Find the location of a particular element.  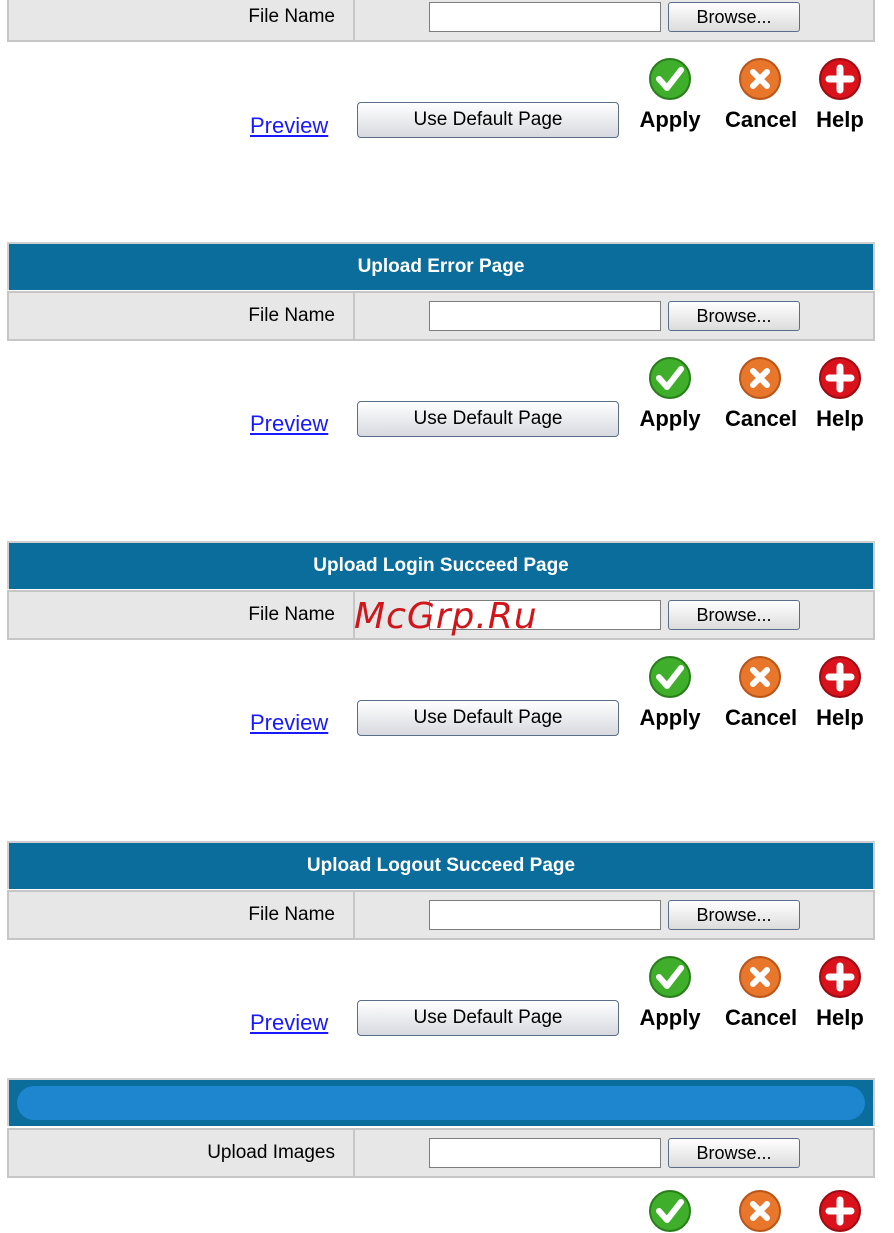

section-header is located at coordinates (441, 1102).